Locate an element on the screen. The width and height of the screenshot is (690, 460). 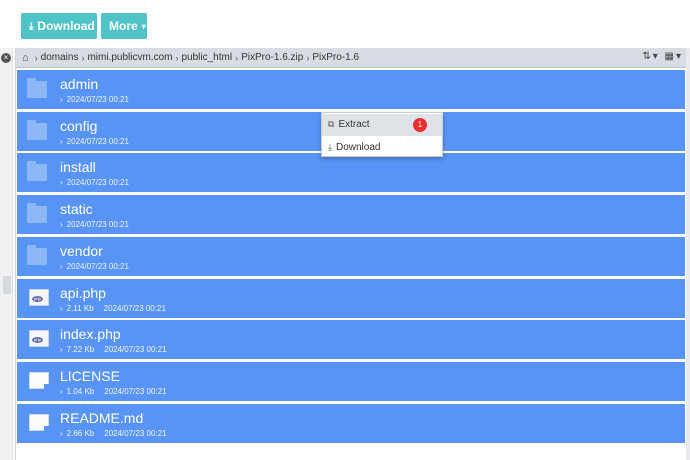
file-name: README.md is located at coordinates (102, 417).